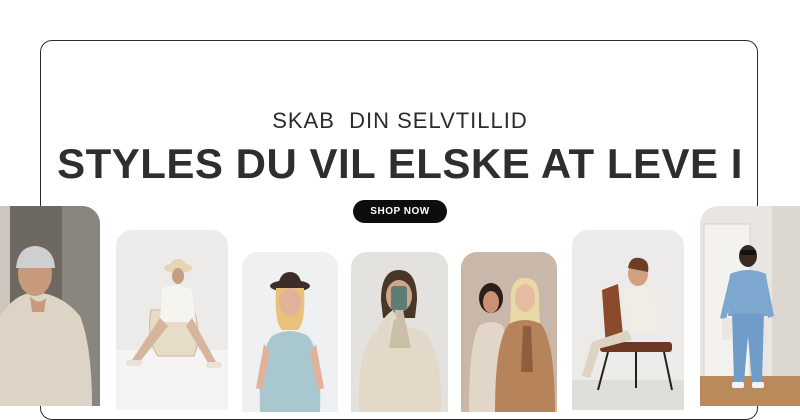 The height and width of the screenshot is (420, 800). What do you see at coordinates (400, 120) in the screenshot?
I see `banner-subtitle: SKAB DIN SELVTILLID` at bounding box center [400, 120].